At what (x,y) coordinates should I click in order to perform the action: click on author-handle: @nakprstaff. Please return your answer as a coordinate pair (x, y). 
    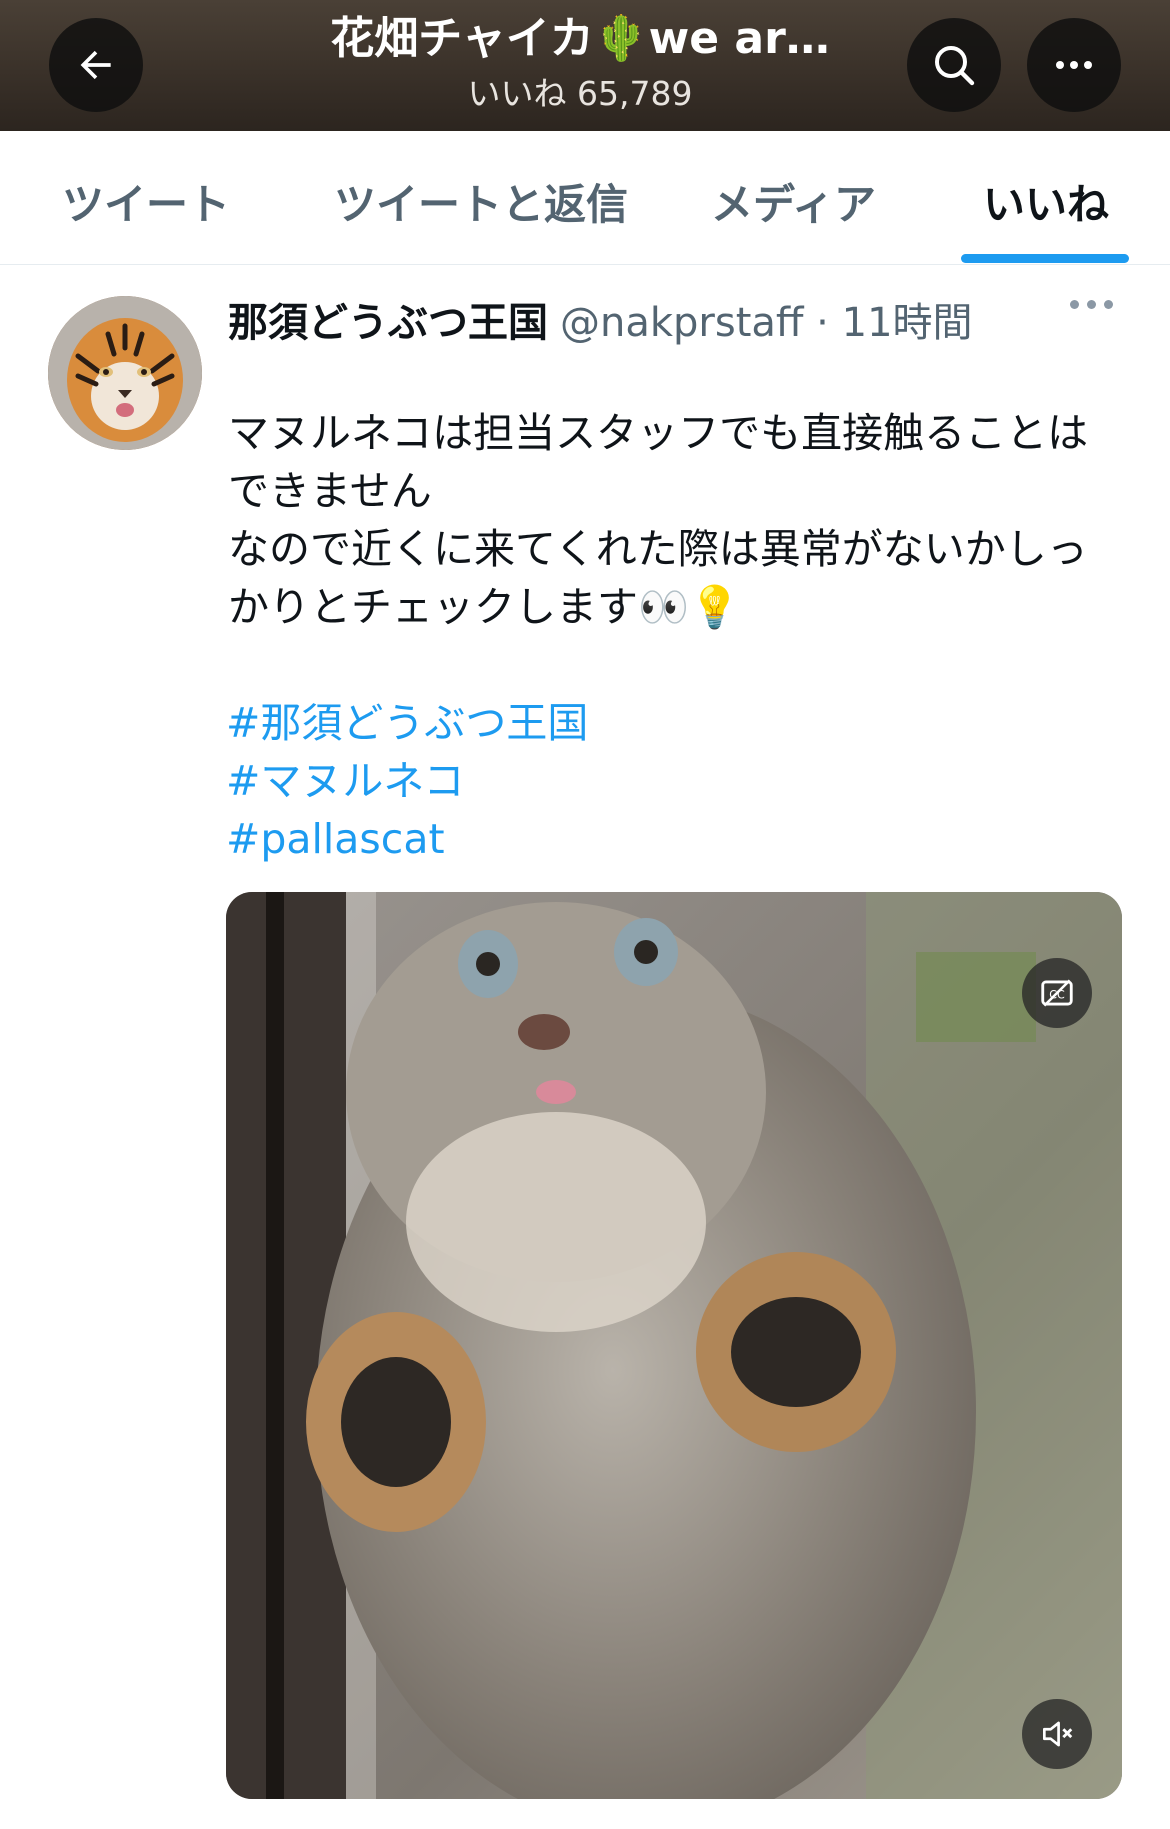
    Looking at the image, I should click on (681, 323).